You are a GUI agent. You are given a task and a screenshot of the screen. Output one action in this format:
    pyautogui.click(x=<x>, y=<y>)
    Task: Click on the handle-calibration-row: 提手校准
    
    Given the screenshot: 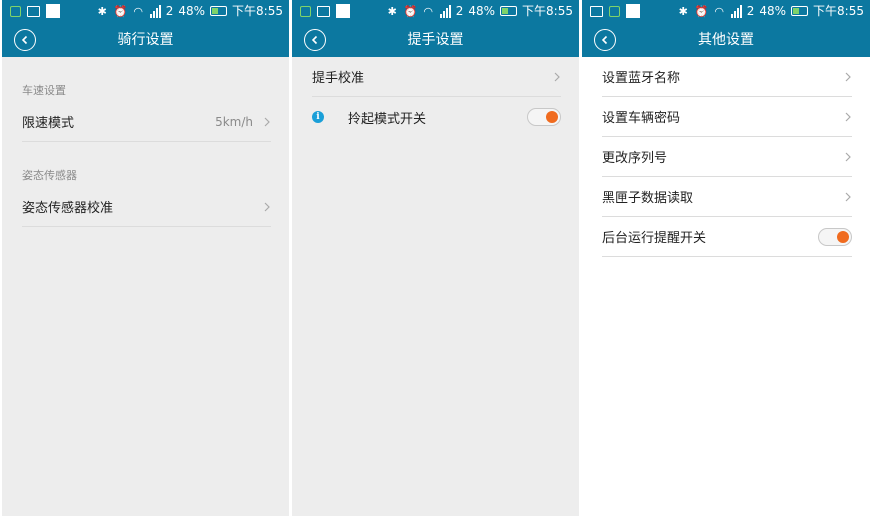 What is the action you would take?
    pyautogui.click(x=436, y=77)
    